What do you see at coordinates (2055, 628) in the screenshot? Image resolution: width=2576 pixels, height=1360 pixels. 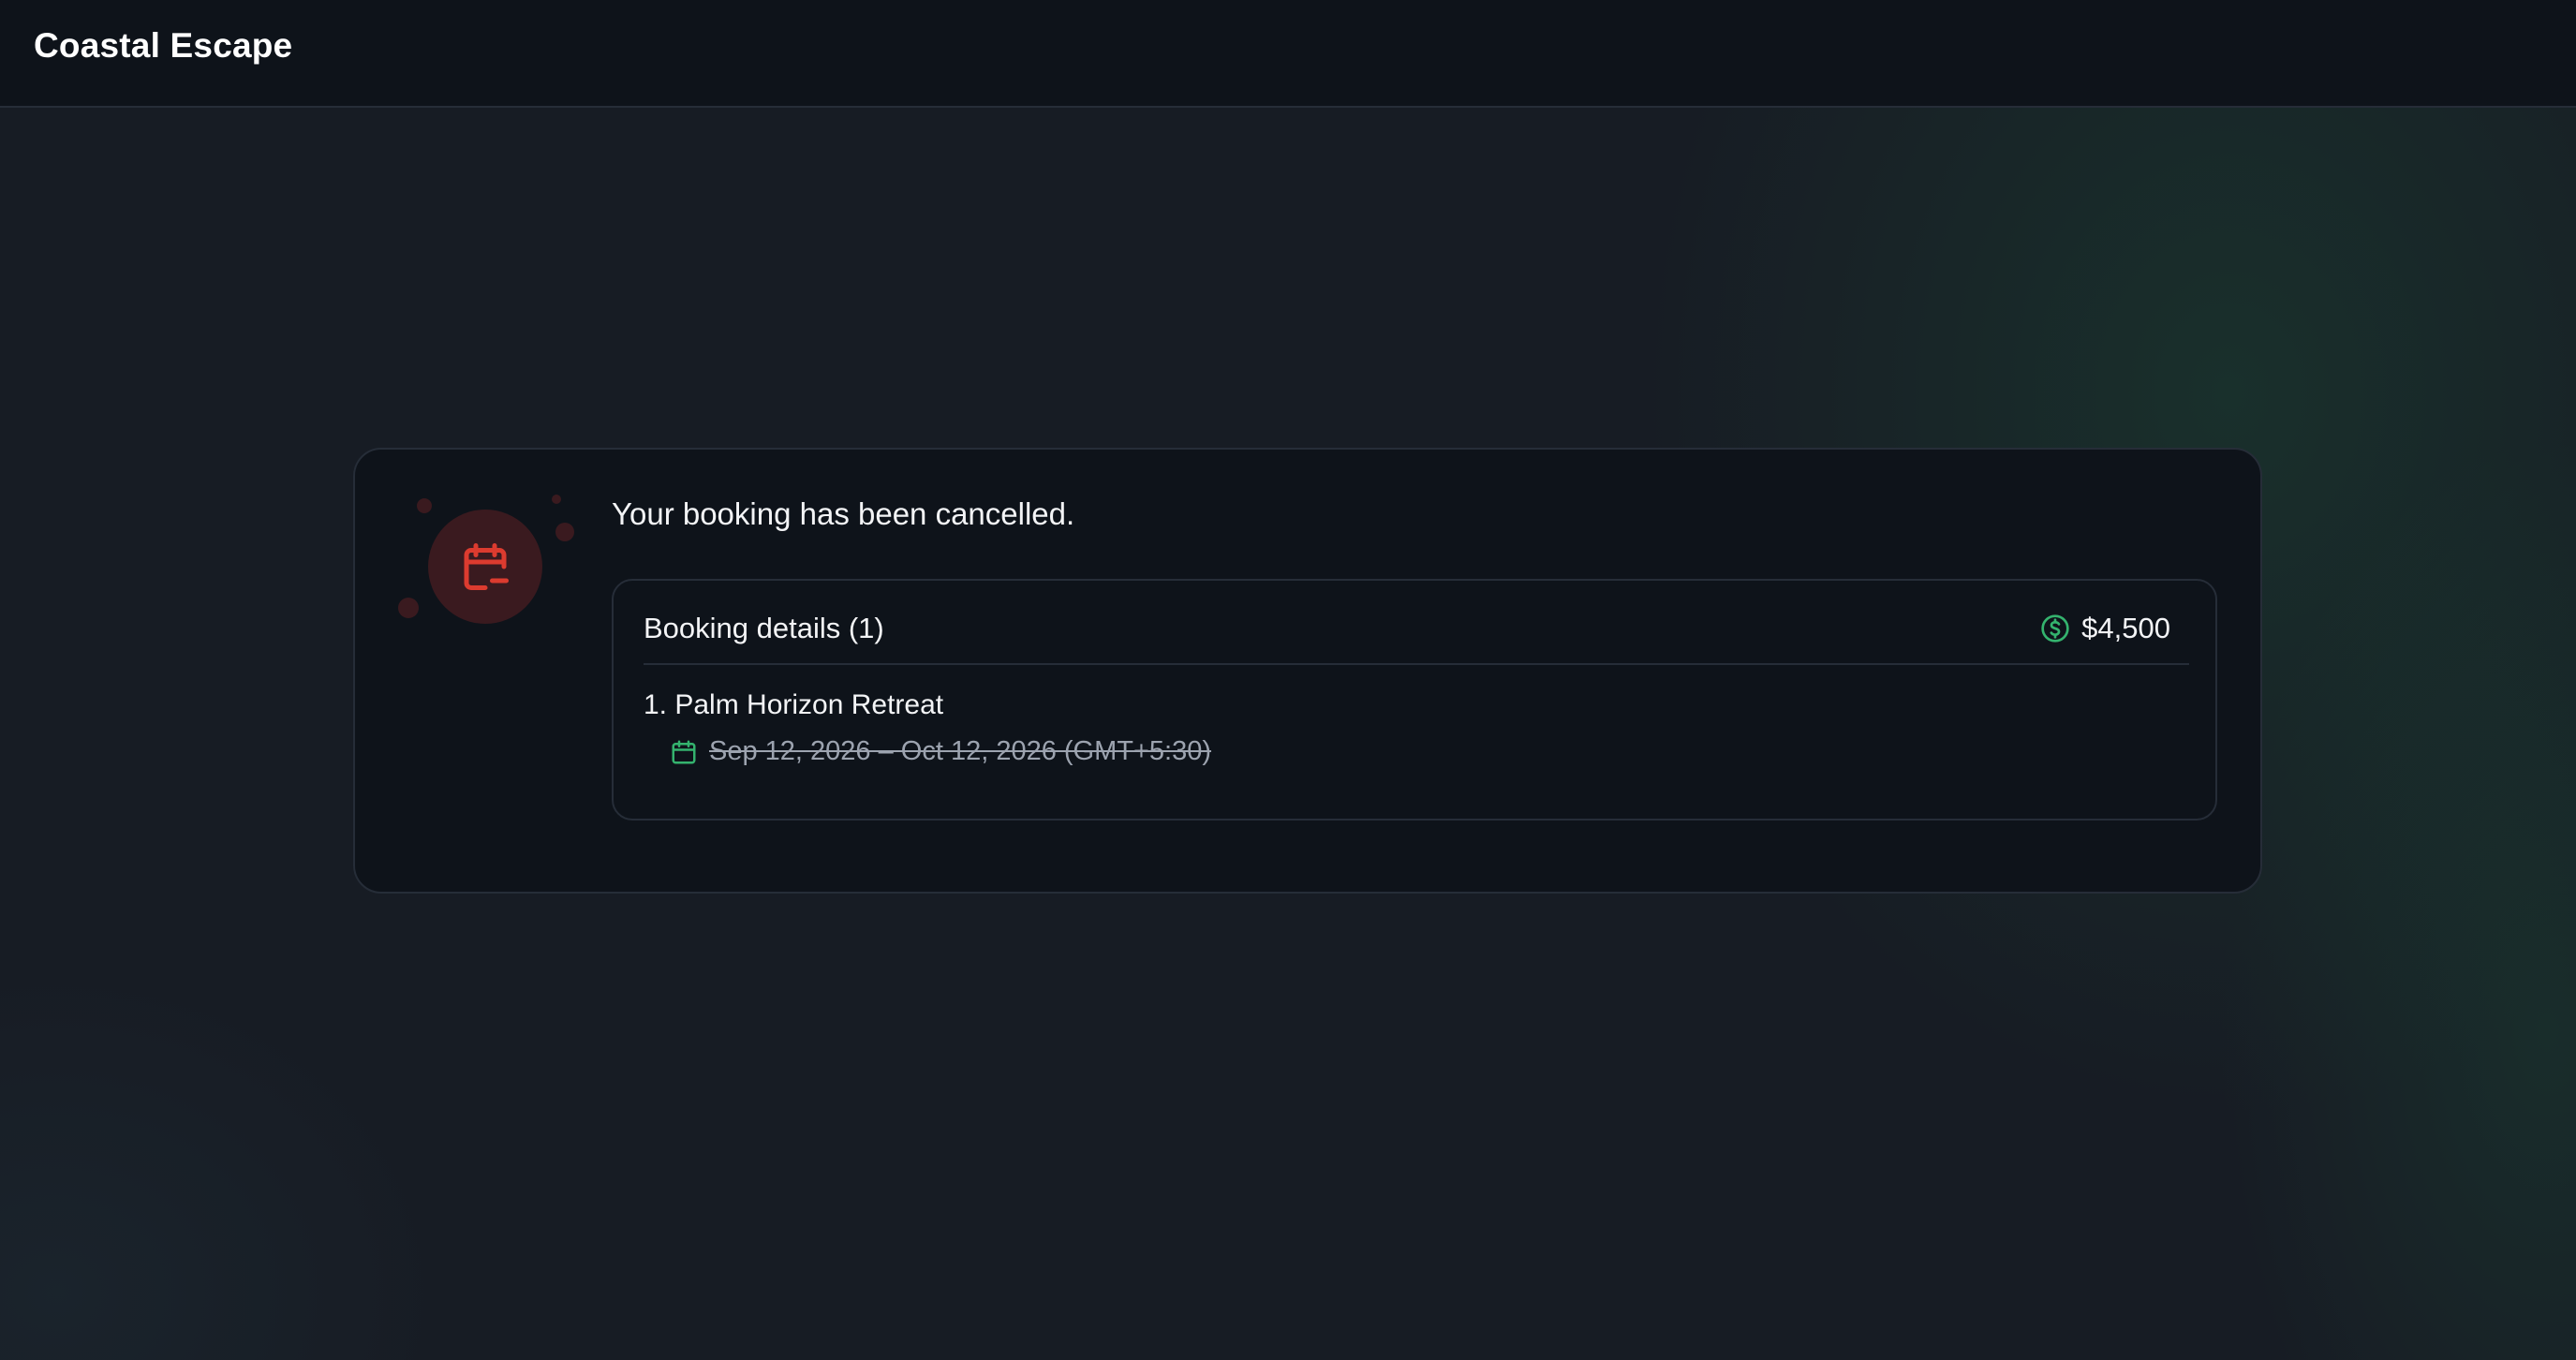 I see `dollar-circle-icon` at bounding box center [2055, 628].